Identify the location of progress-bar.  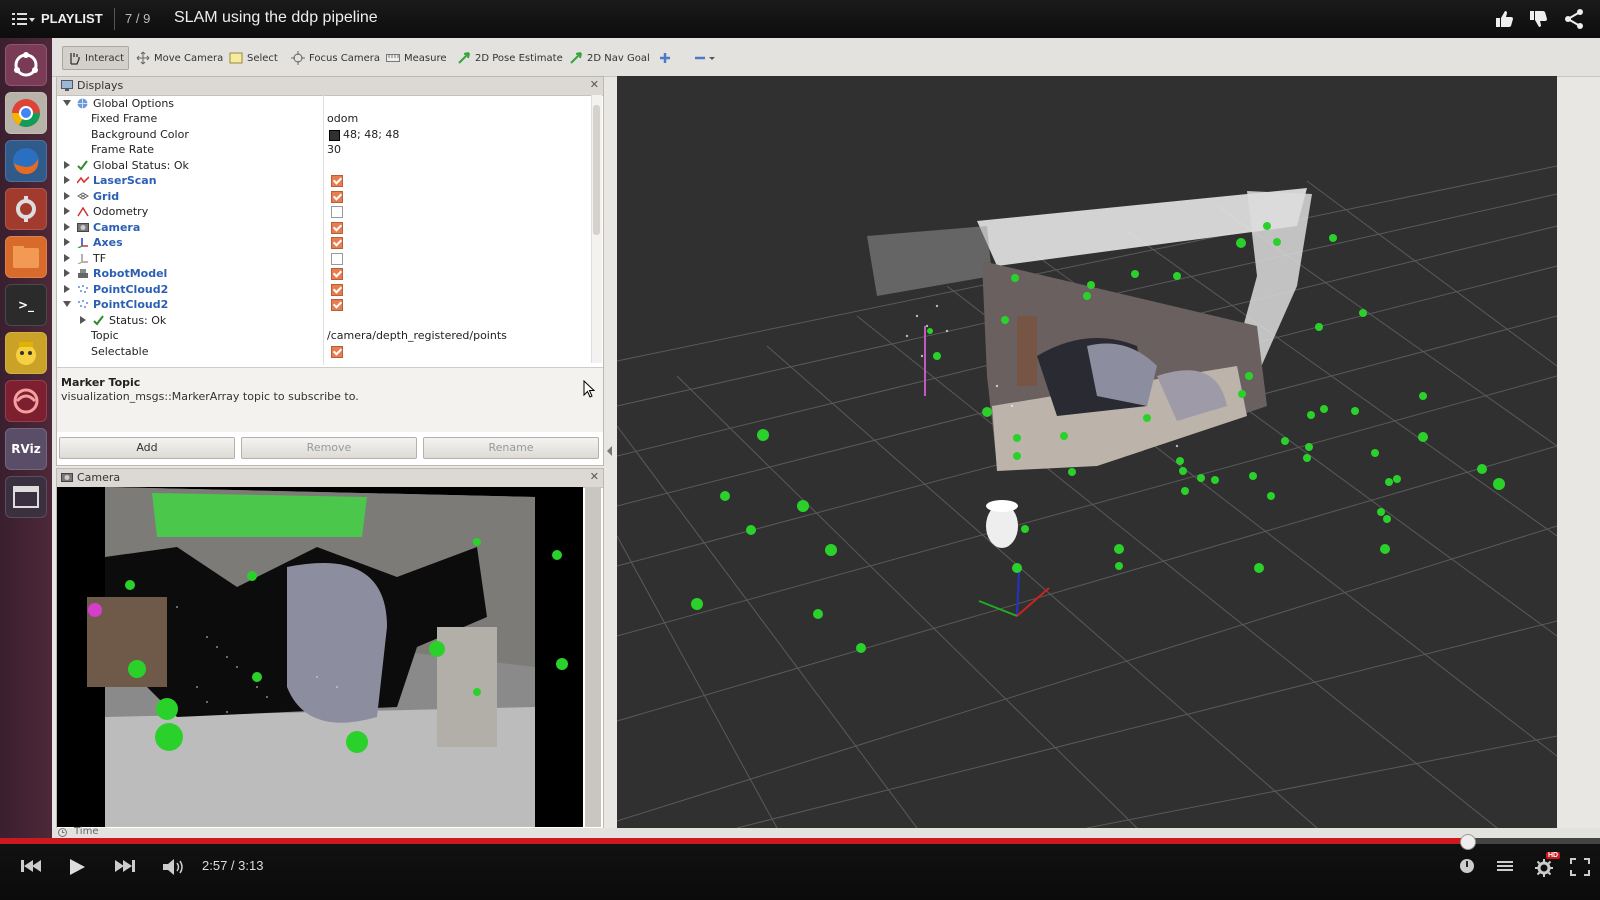
(800, 842).